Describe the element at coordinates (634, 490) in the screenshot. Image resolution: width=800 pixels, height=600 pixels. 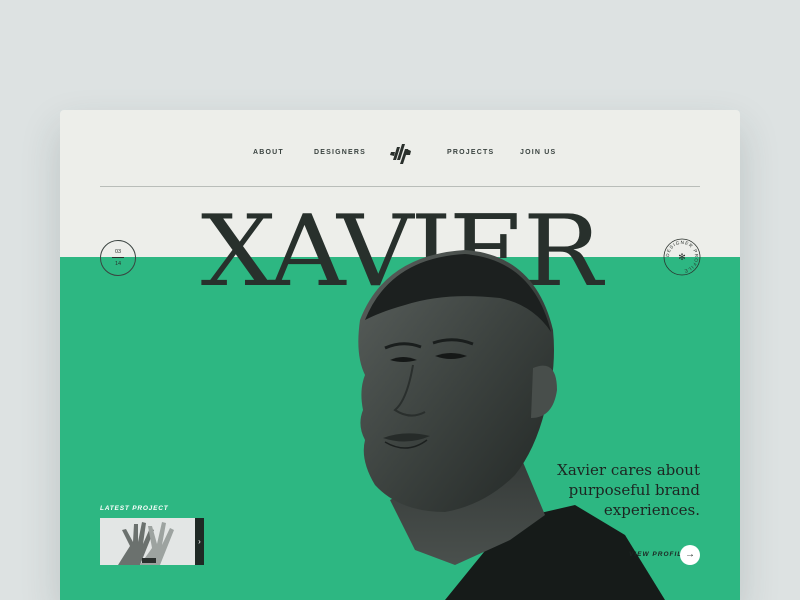
I see `tagline-line-2: purposeful brand` at that location.